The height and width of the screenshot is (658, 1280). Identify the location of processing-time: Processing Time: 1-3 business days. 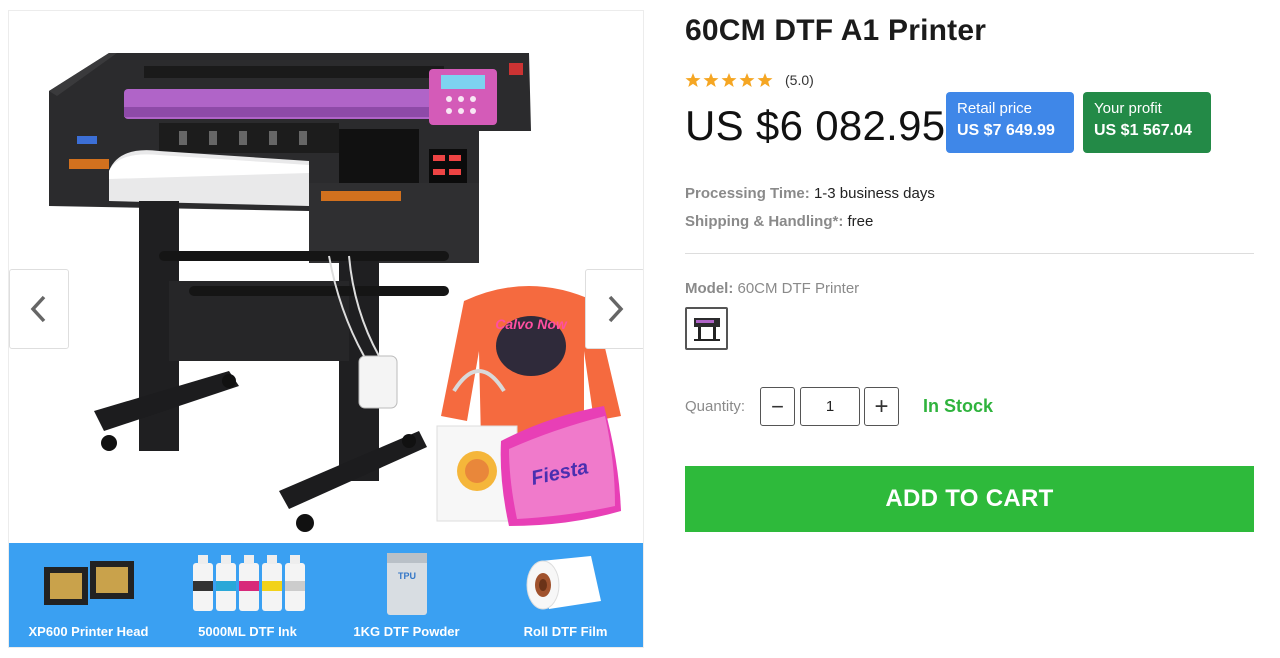
(810, 193).